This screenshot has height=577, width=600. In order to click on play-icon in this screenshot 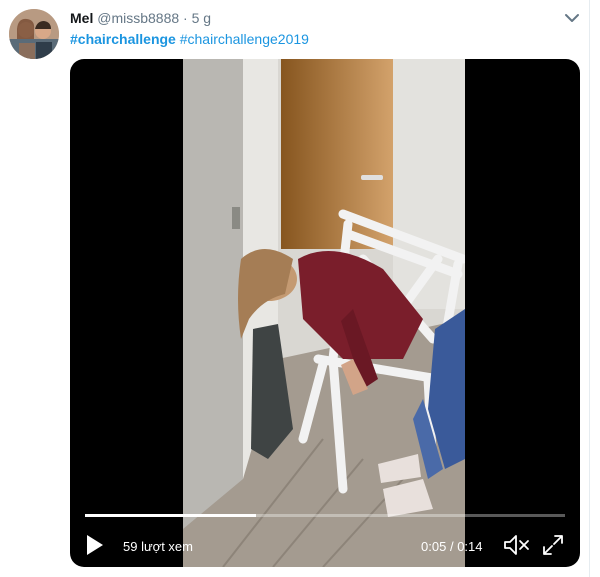, I will do `click(95, 545)`.